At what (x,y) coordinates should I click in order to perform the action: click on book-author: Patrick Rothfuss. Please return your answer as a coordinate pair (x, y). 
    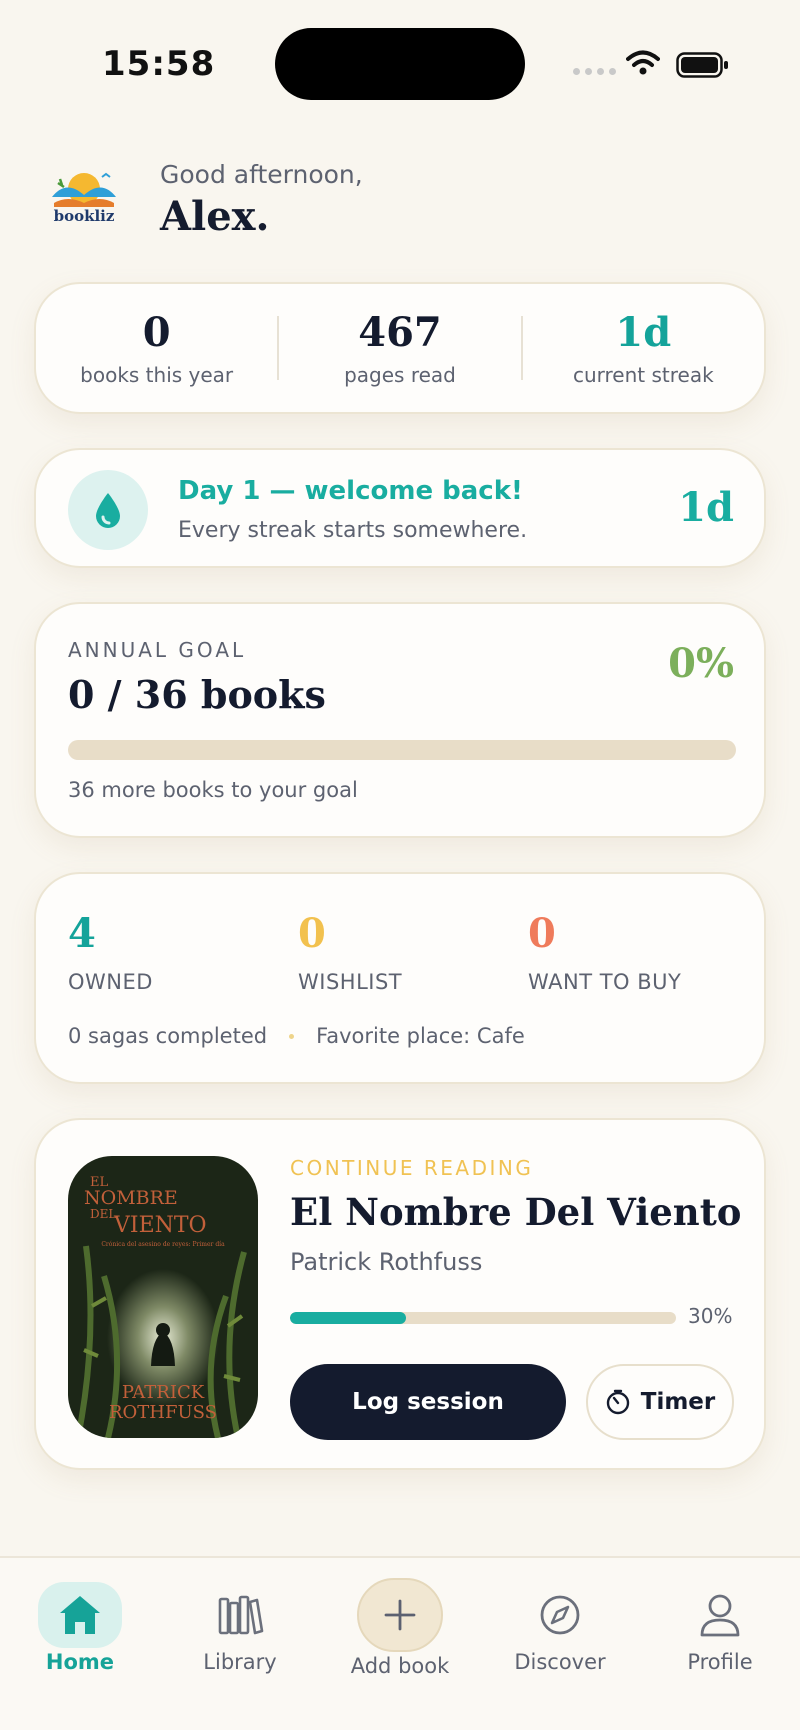
    Looking at the image, I should click on (386, 1262).